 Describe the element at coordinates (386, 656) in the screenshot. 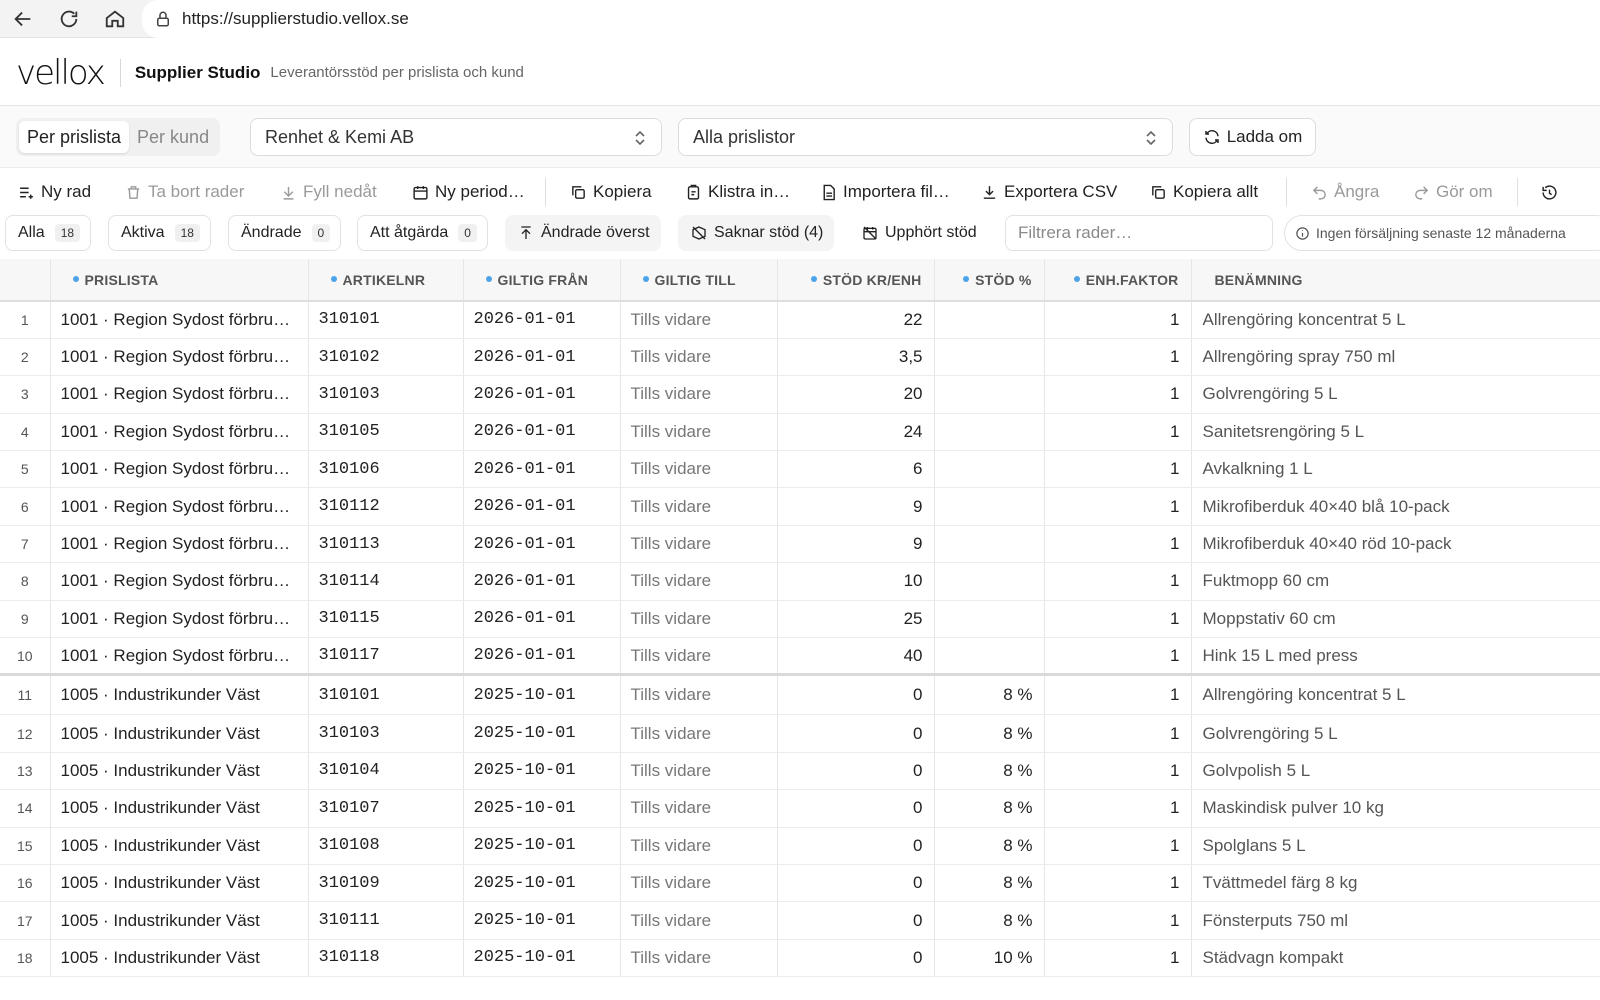

I see `artikelnr-cell: 310117` at that location.